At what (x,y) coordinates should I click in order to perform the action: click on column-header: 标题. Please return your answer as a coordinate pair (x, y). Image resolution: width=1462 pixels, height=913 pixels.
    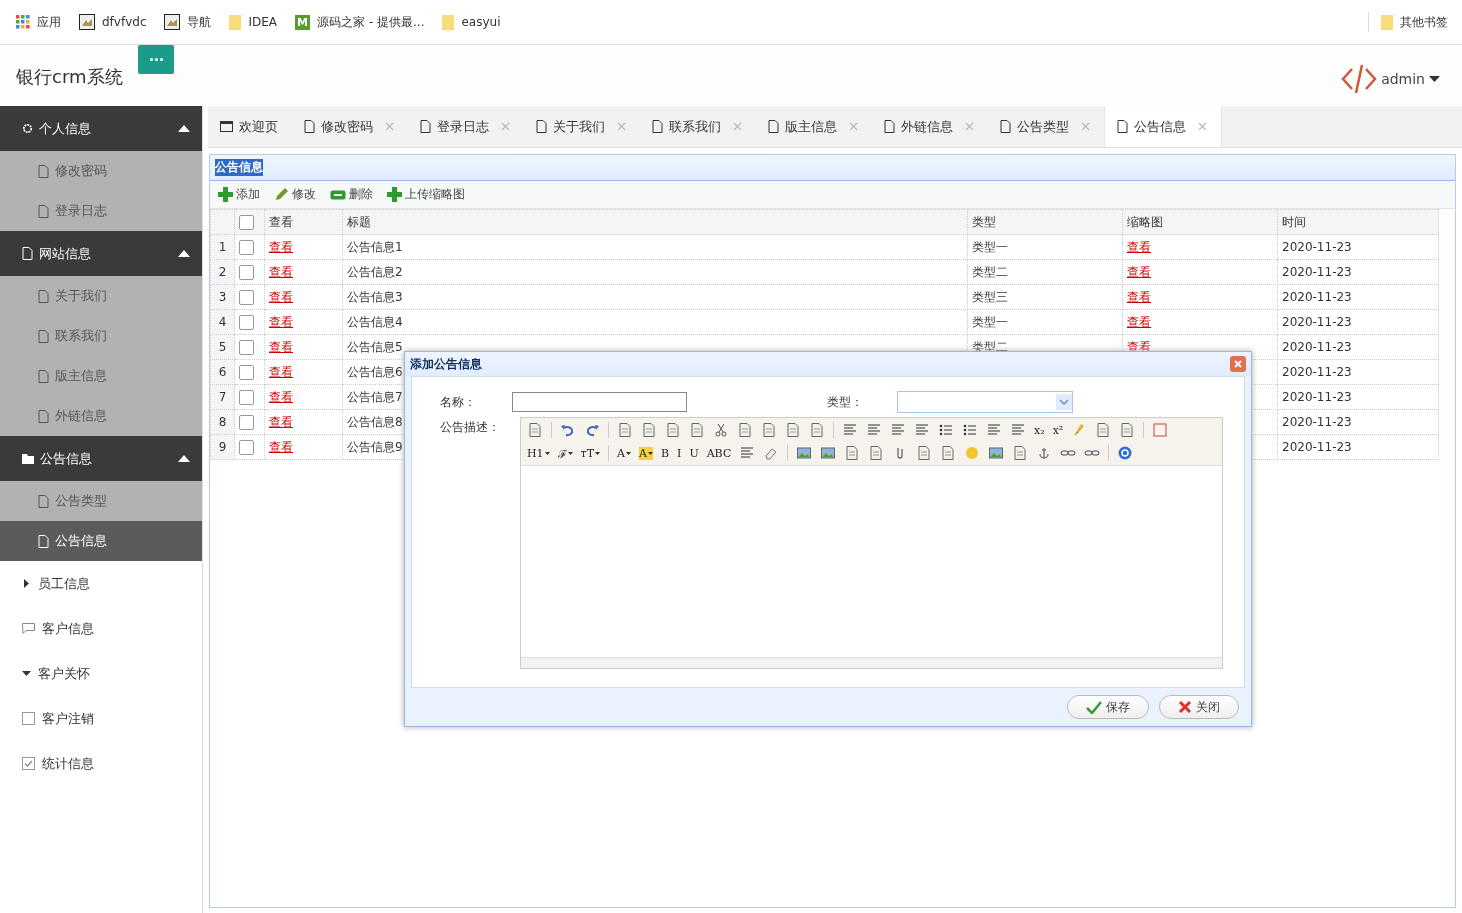
    Looking at the image, I should click on (655, 222).